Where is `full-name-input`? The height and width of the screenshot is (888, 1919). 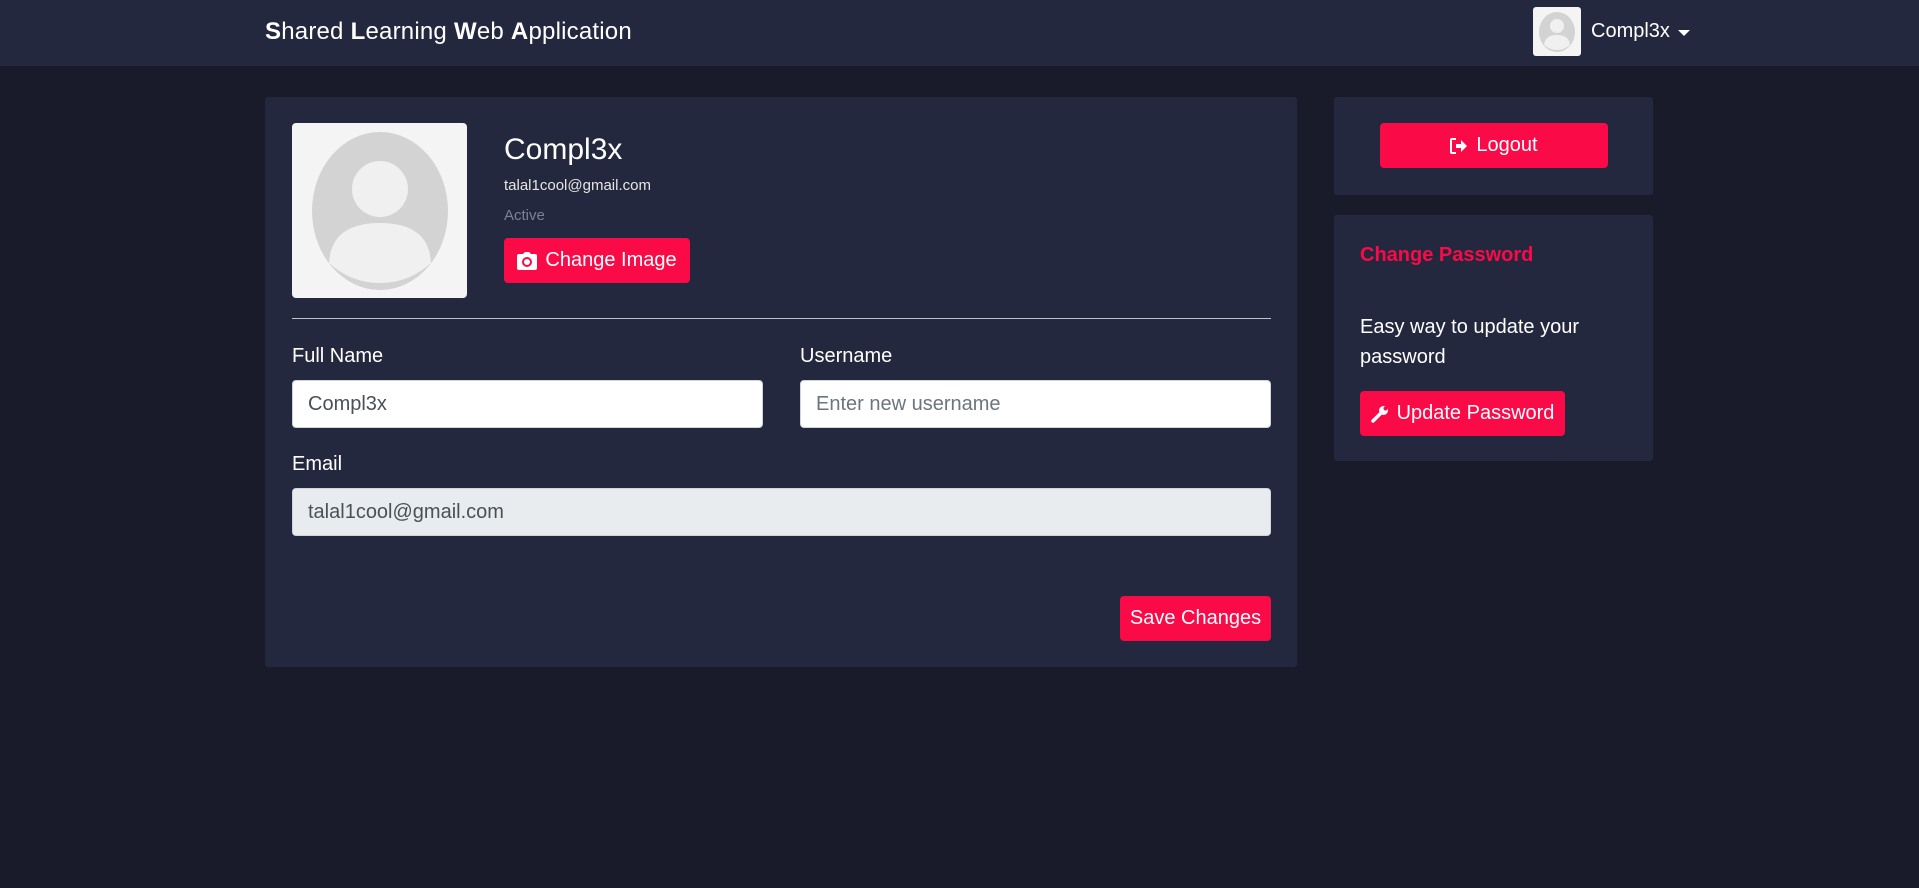
full-name-input is located at coordinates (527, 404).